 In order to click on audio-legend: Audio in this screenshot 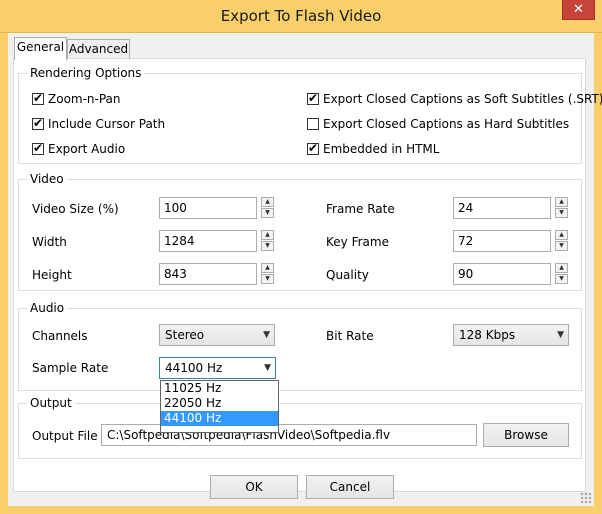, I will do `click(47, 308)`.